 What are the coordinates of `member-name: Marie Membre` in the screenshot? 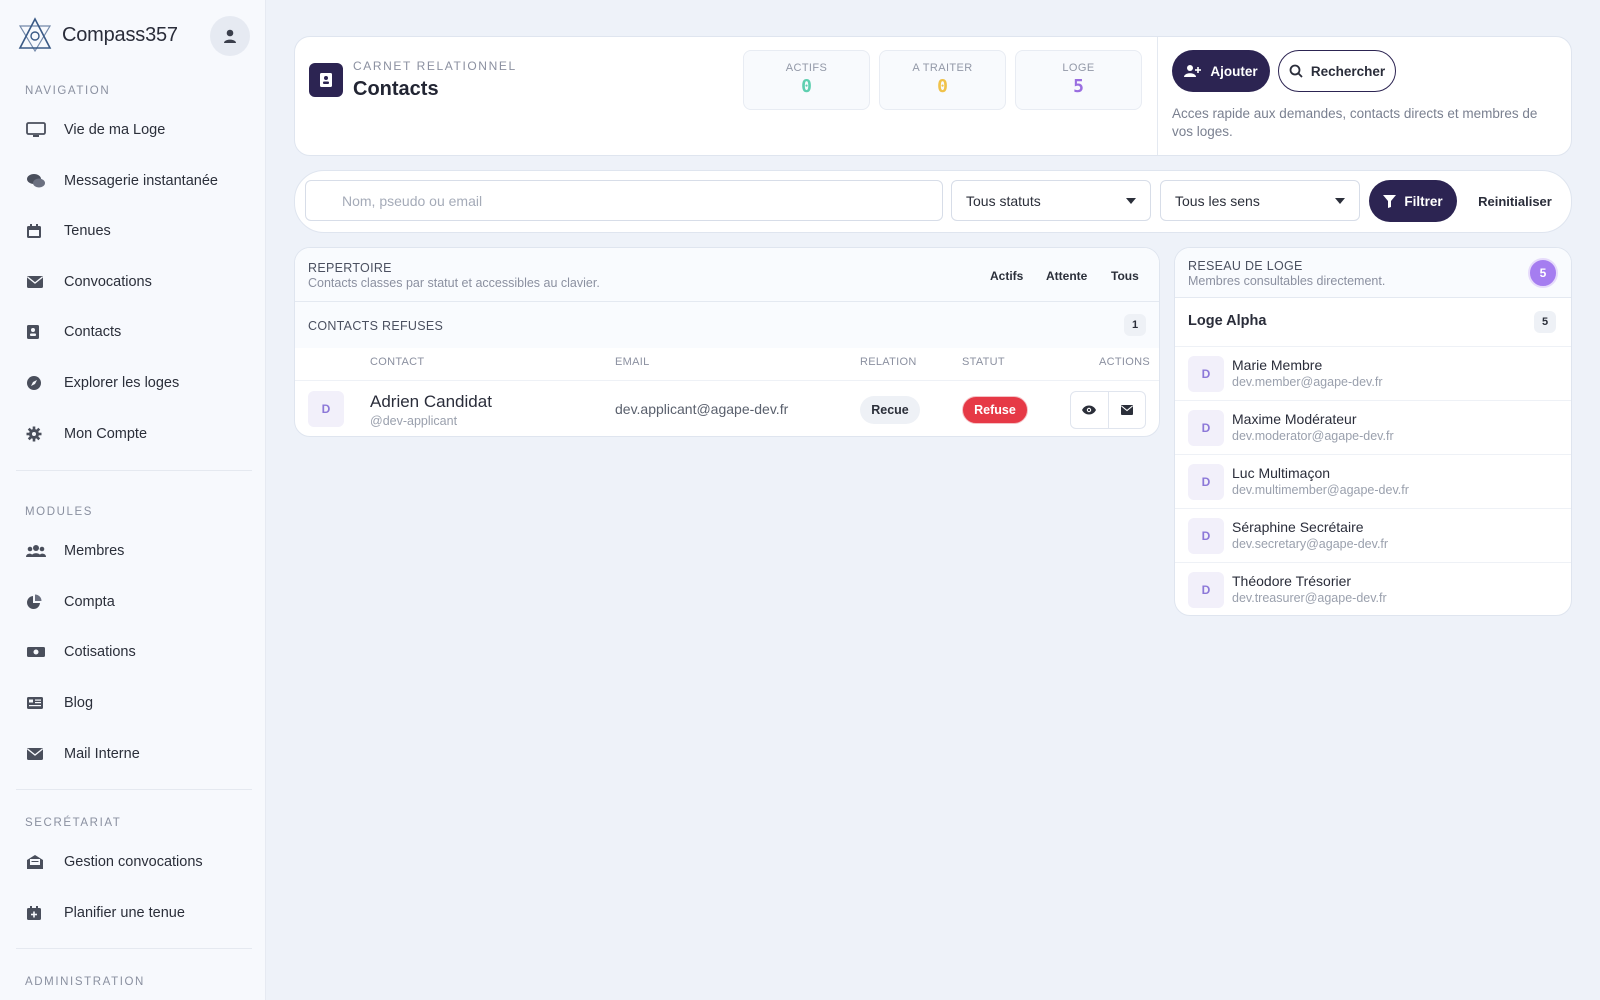 It's located at (1277, 365).